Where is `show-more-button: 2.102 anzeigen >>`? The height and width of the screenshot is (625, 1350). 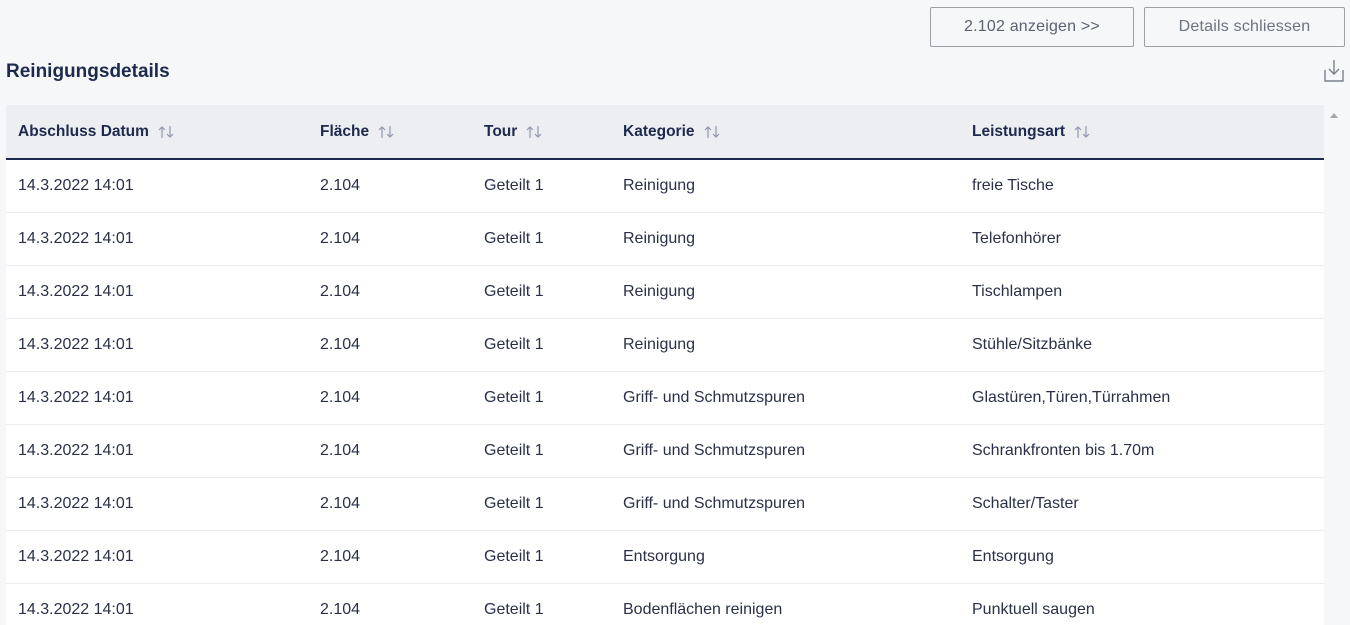 show-more-button: 2.102 anzeigen >> is located at coordinates (1032, 27).